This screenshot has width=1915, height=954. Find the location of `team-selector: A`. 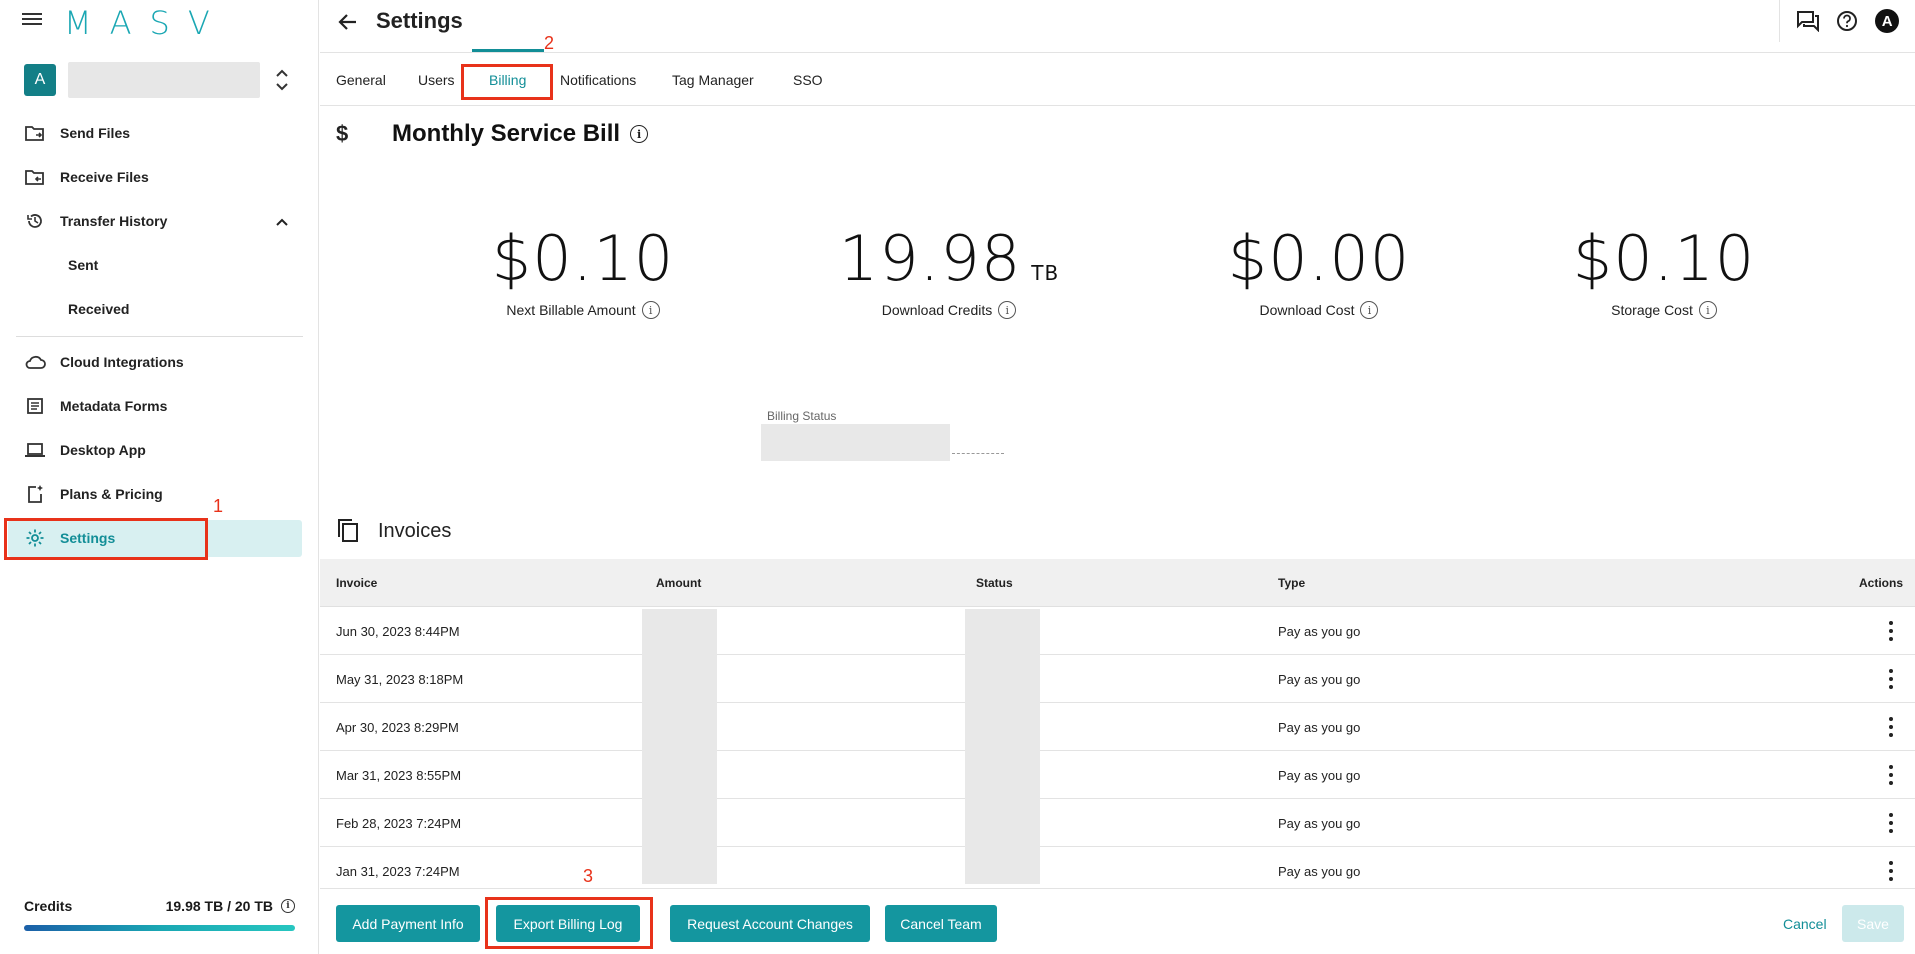

team-selector: A is located at coordinates (160, 80).